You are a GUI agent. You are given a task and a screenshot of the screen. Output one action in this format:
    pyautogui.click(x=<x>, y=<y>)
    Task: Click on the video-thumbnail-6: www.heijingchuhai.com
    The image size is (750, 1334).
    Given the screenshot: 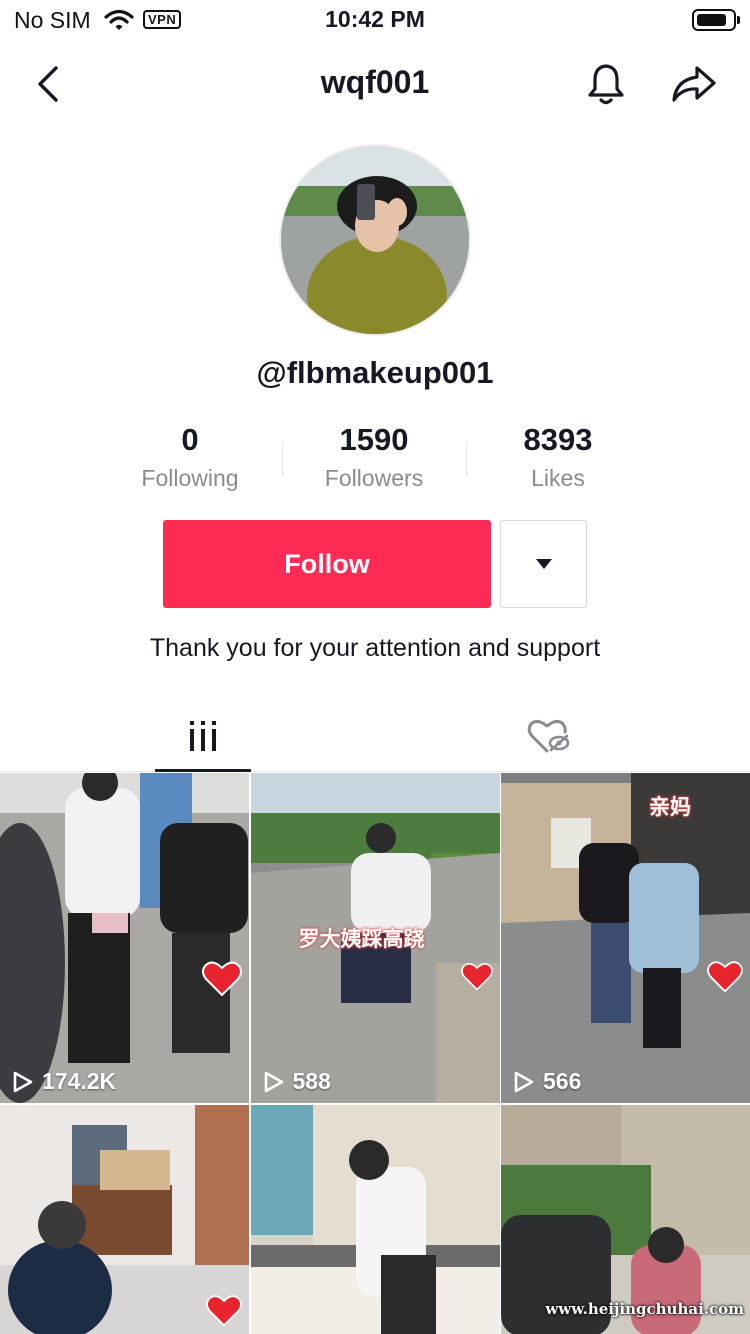 What is the action you would take?
    pyautogui.click(x=625, y=1219)
    